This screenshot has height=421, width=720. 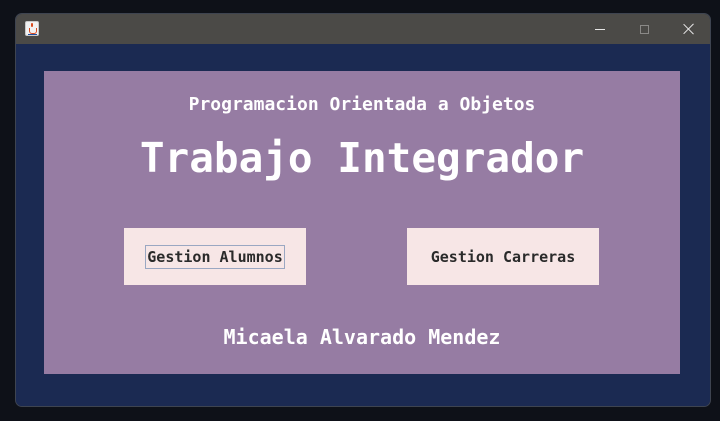 I want to click on gestion-alumnos-label: Gestion Alumnos, so click(x=215, y=256).